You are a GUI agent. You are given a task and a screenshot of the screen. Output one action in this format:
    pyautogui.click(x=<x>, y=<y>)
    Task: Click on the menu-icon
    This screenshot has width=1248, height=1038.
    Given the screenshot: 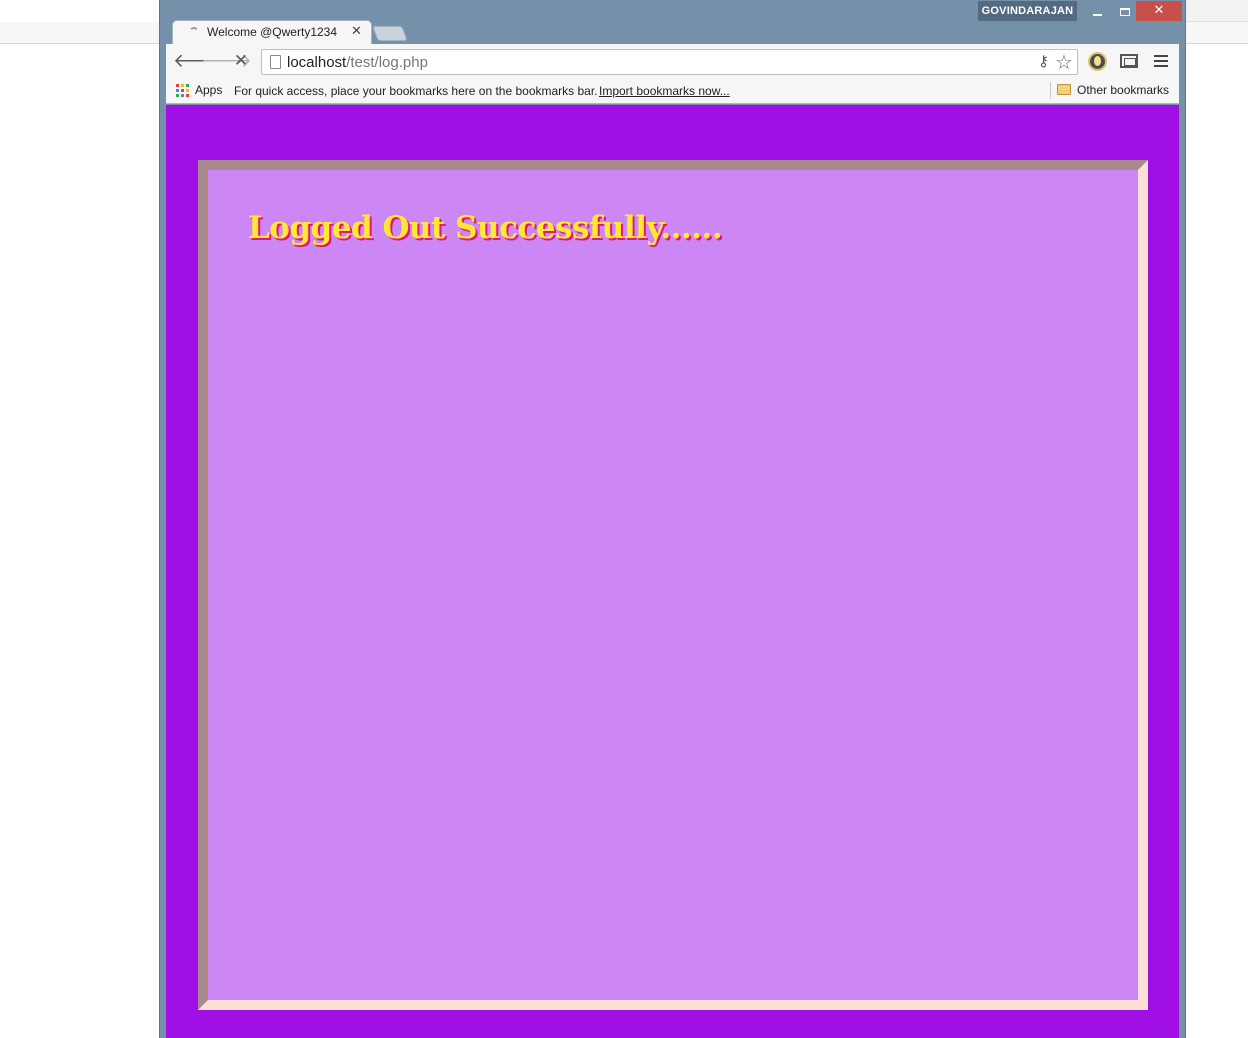 What is the action you would take?
    pyautogui.click(x=1161, y=61)
    